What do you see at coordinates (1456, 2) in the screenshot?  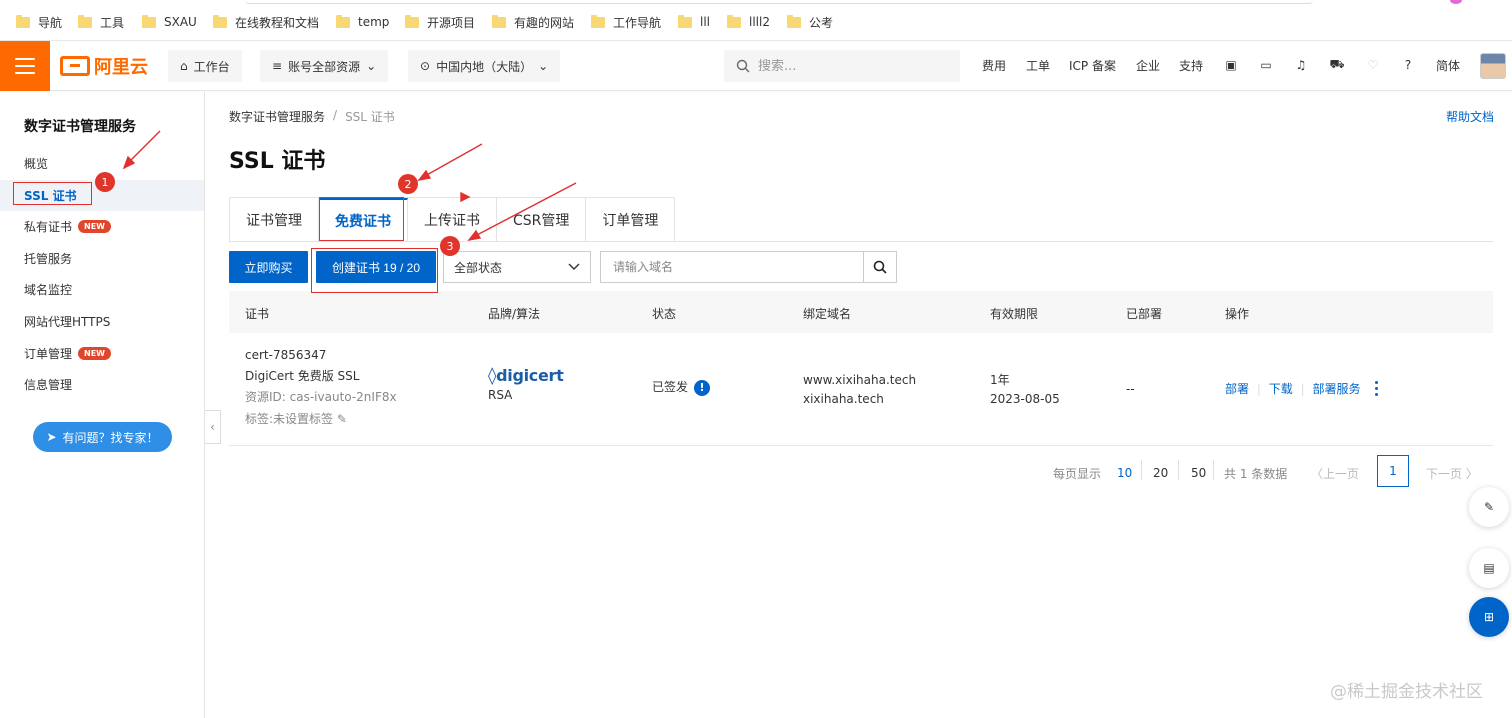 I see `profile-icon` at bounding box center [1456, 2].